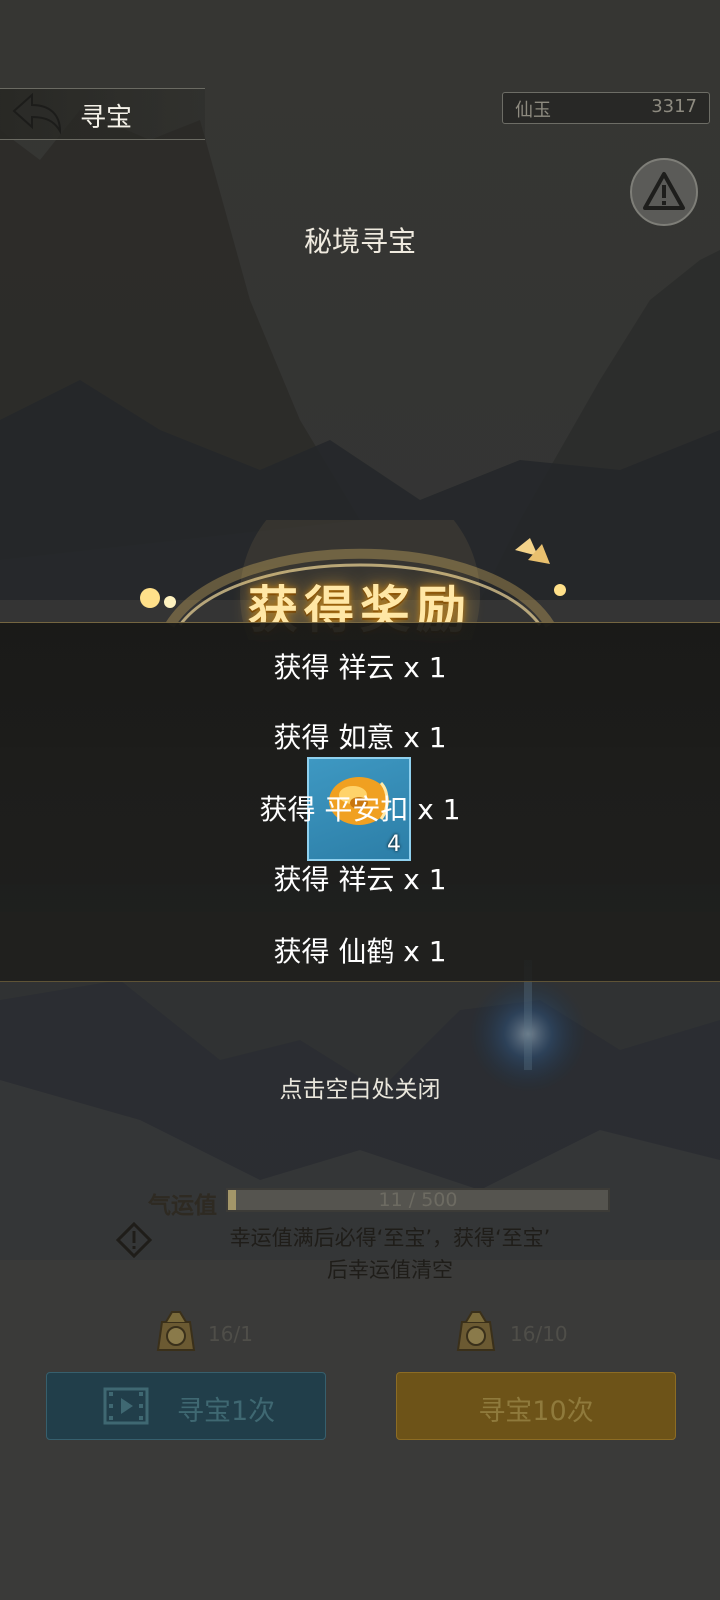 This screenshot has width=720, height=1600. Describe the element at coordinates (606, 108) in the screenshot. I see `currency-display: 仙玉 3317` at that location.